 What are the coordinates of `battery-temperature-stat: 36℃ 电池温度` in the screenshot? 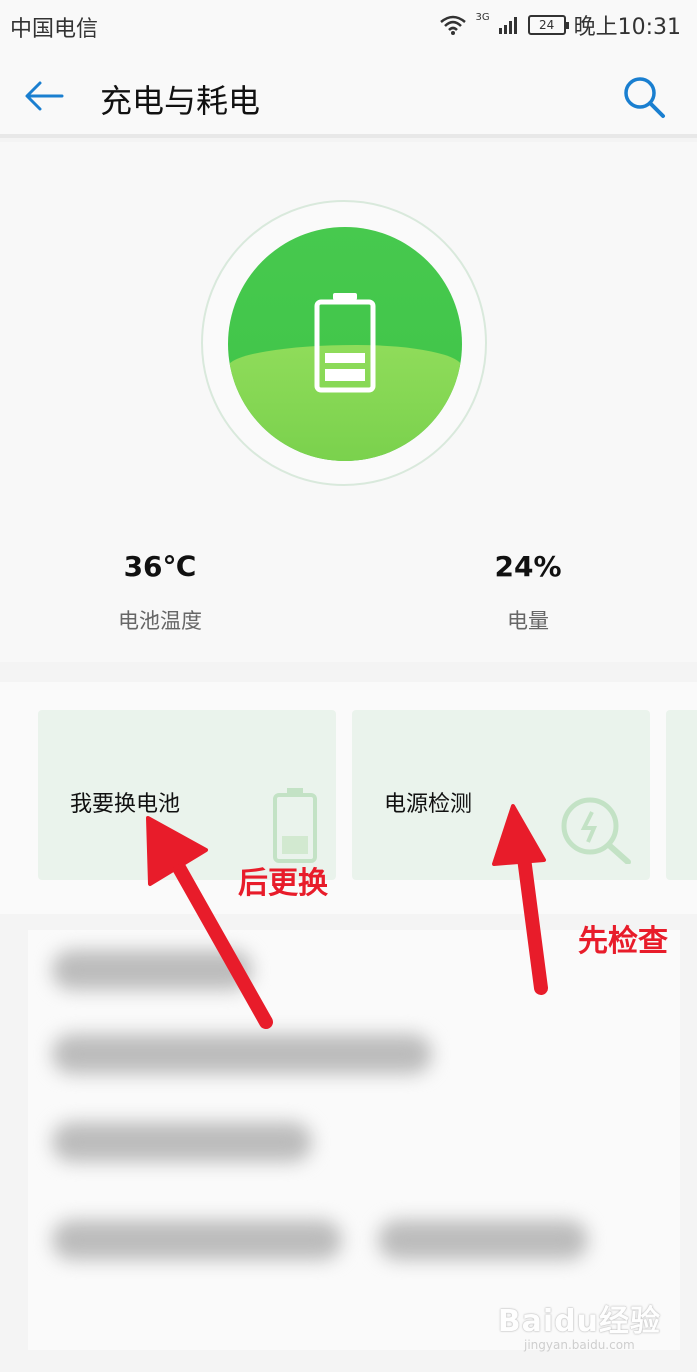 It's located at (160, 592).